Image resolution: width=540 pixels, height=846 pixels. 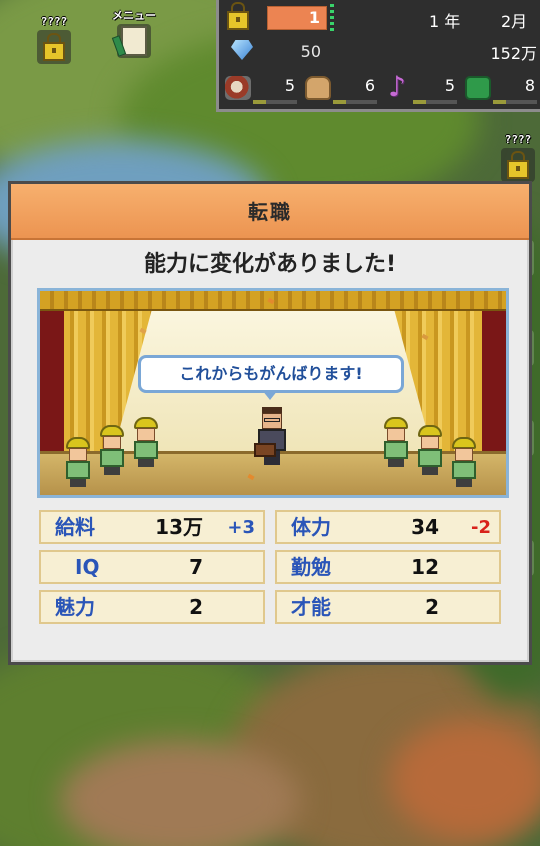 I want to click on dialog-header: 転職, so click(x=270, y=212).